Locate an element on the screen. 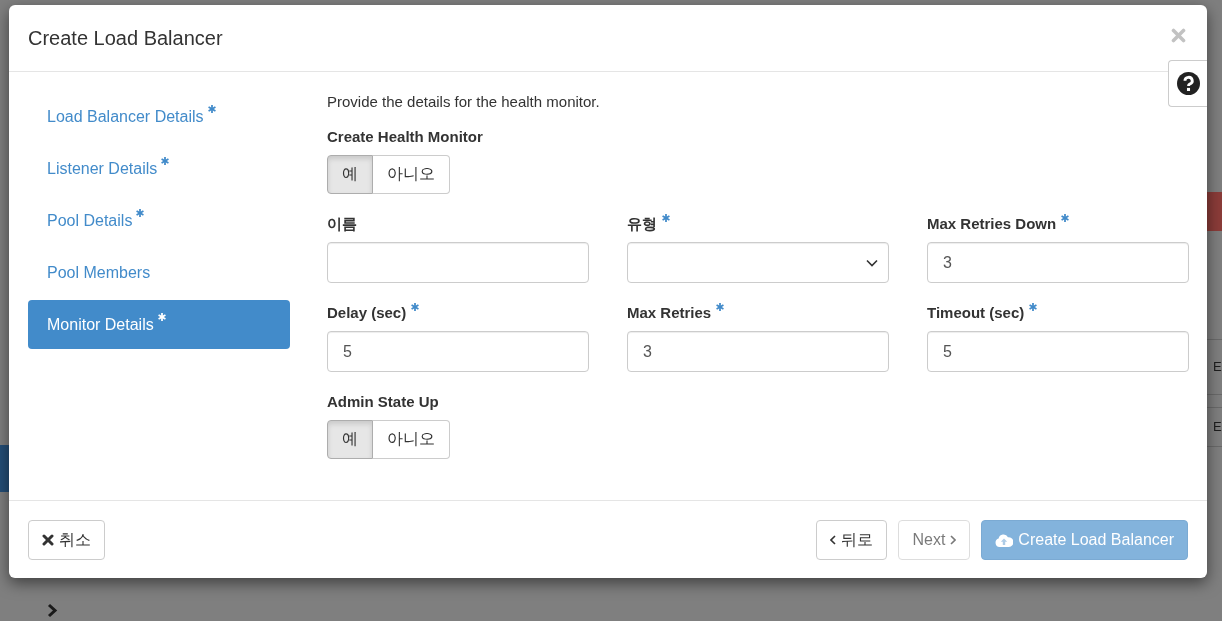 The image size is (1222, 621). cloud-upload-icon is located at coordinates (1004, 540).